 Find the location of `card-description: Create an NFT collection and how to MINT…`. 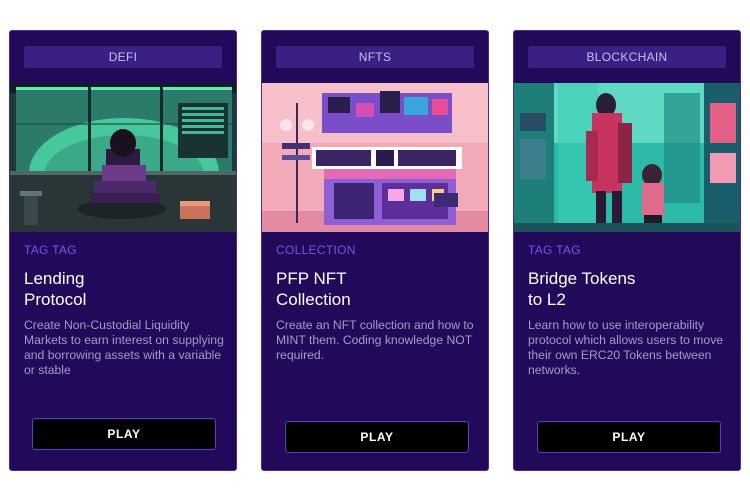

card-description: Create an NFT collection and how to MINT… is located at coordinates (375, 340).